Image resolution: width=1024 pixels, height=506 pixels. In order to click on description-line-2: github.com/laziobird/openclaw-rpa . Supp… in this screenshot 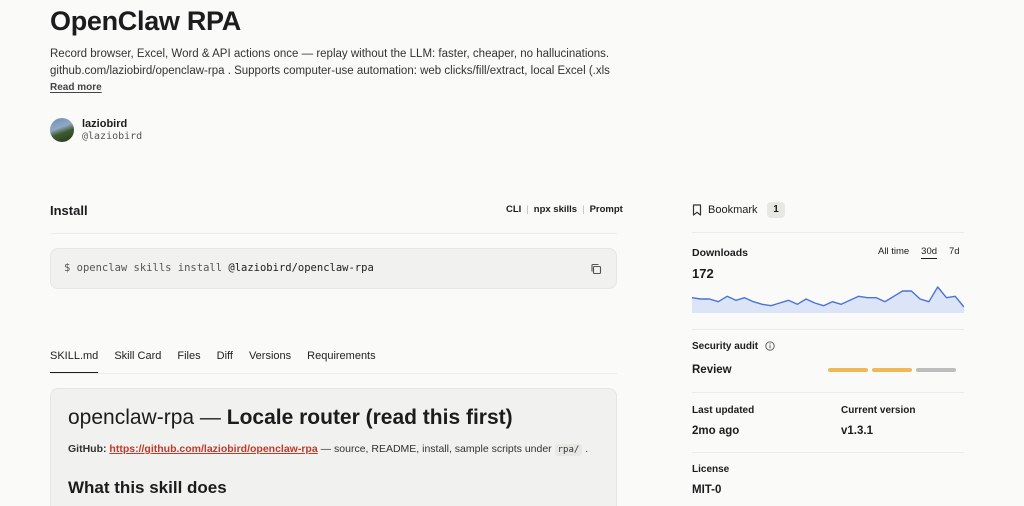, I will do `click(330, 70)`.